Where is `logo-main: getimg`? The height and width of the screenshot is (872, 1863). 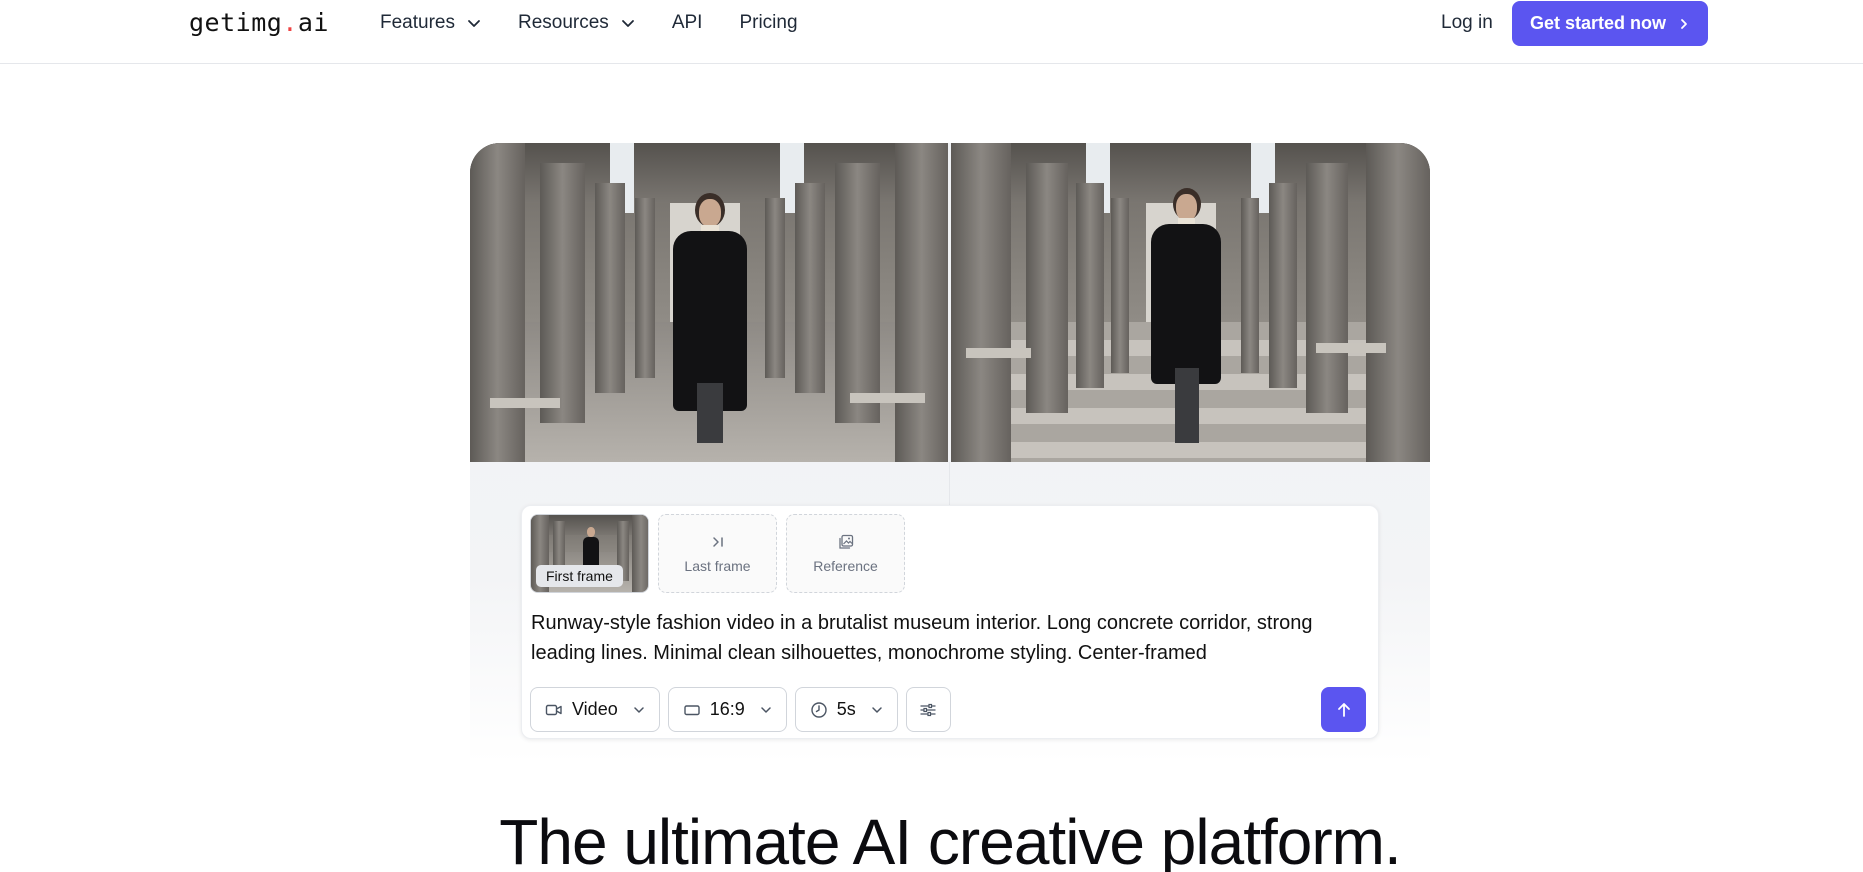
logo-main: getimg is located at coordinates (236, 22).